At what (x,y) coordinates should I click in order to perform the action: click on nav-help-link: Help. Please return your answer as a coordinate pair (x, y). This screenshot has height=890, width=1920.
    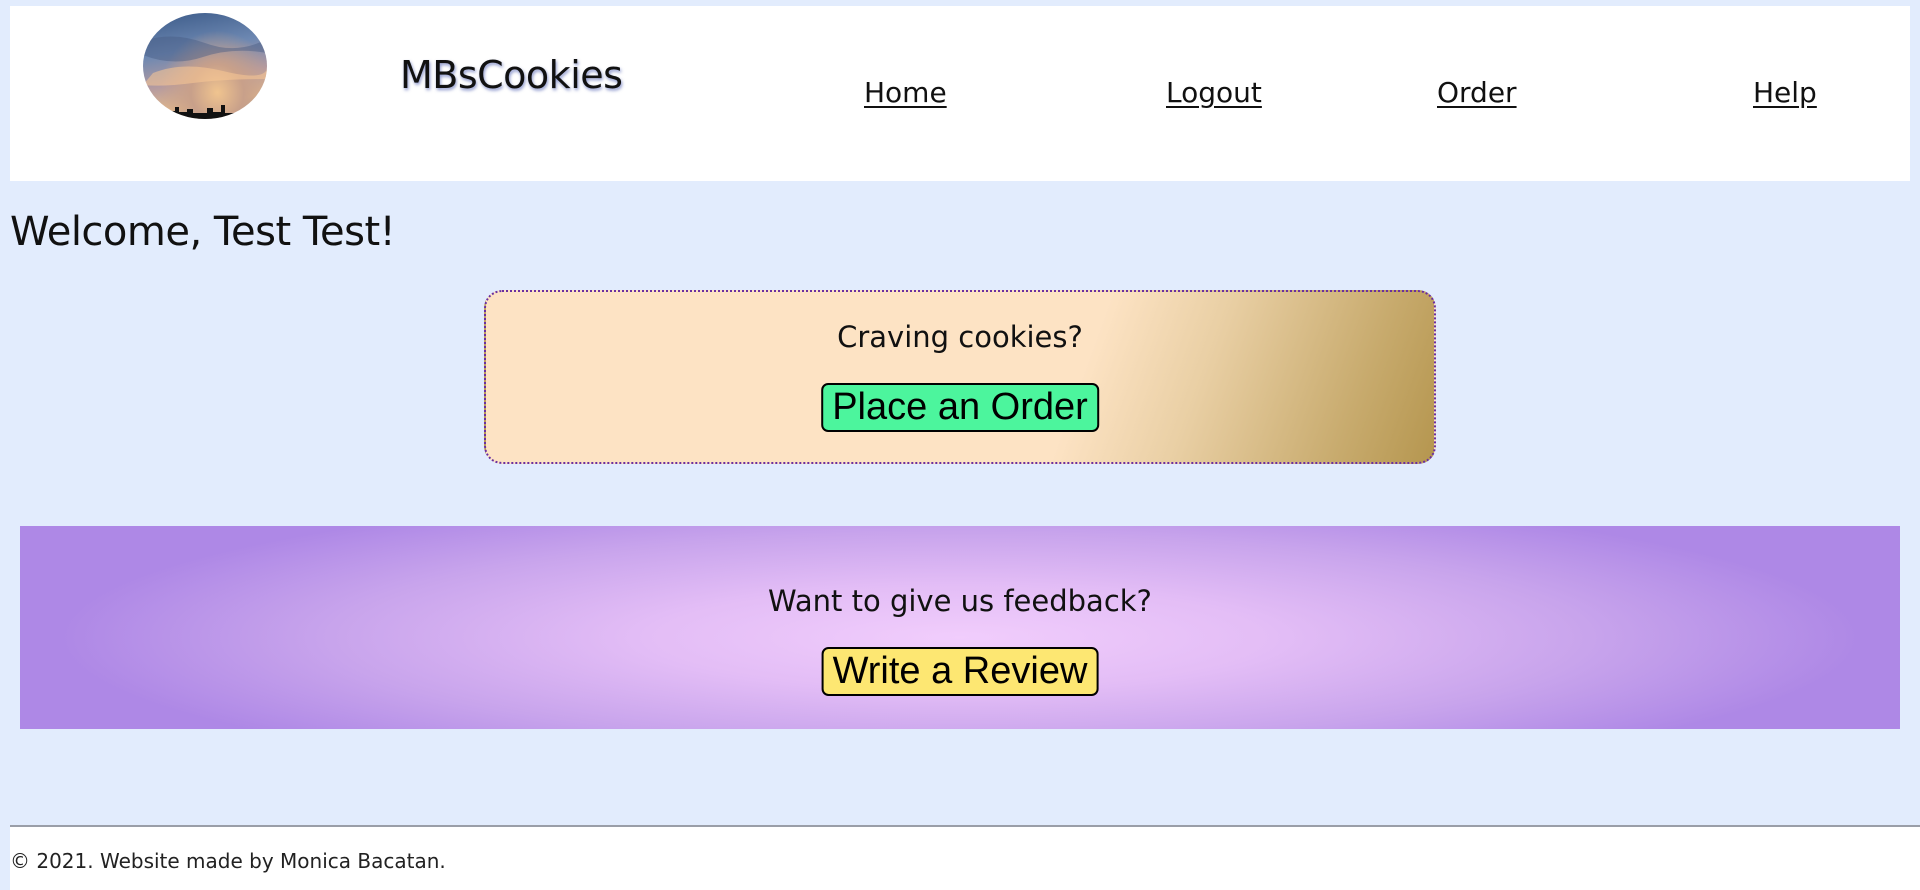
    Looking at the image, I should click on (1785, 92).